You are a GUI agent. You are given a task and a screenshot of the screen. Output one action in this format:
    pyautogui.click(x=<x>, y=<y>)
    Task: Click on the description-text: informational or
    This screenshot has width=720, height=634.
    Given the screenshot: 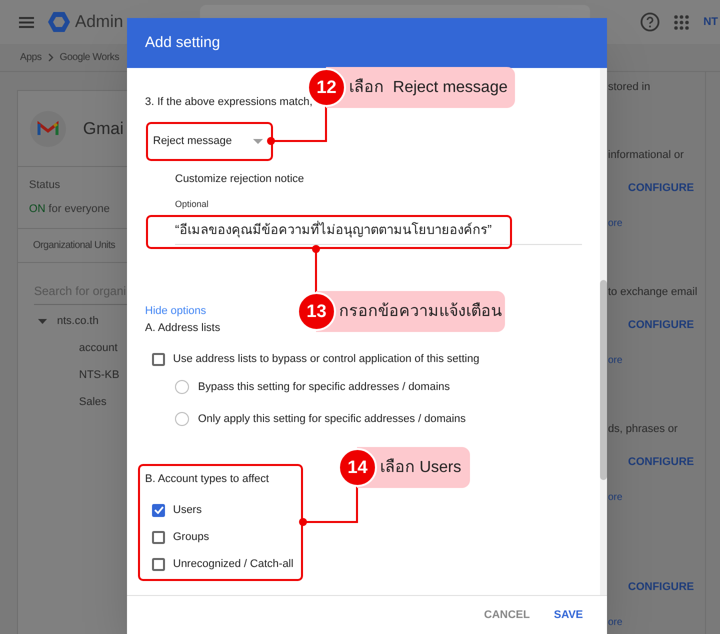 What is the action you would take?
    pyautogui.click(x=646, y=154)
    